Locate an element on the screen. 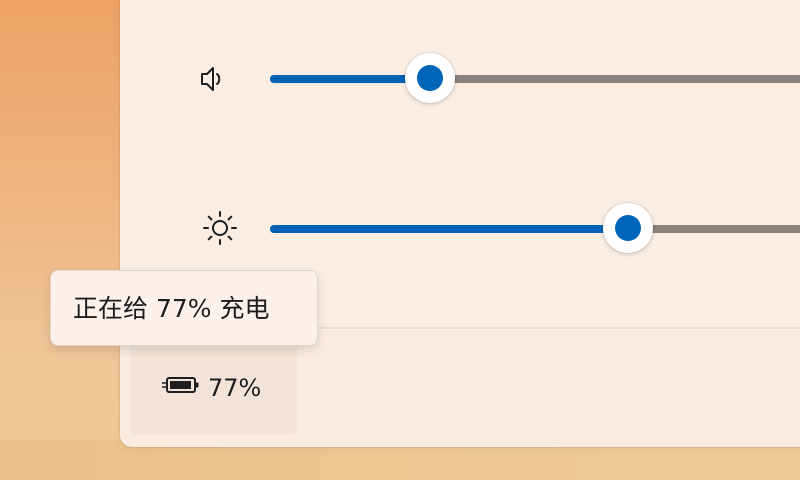 The height and width of the screenshot is (480, 800). battery-tooltip: 正在给 77% 充电 is located at coordinates (184, 308).